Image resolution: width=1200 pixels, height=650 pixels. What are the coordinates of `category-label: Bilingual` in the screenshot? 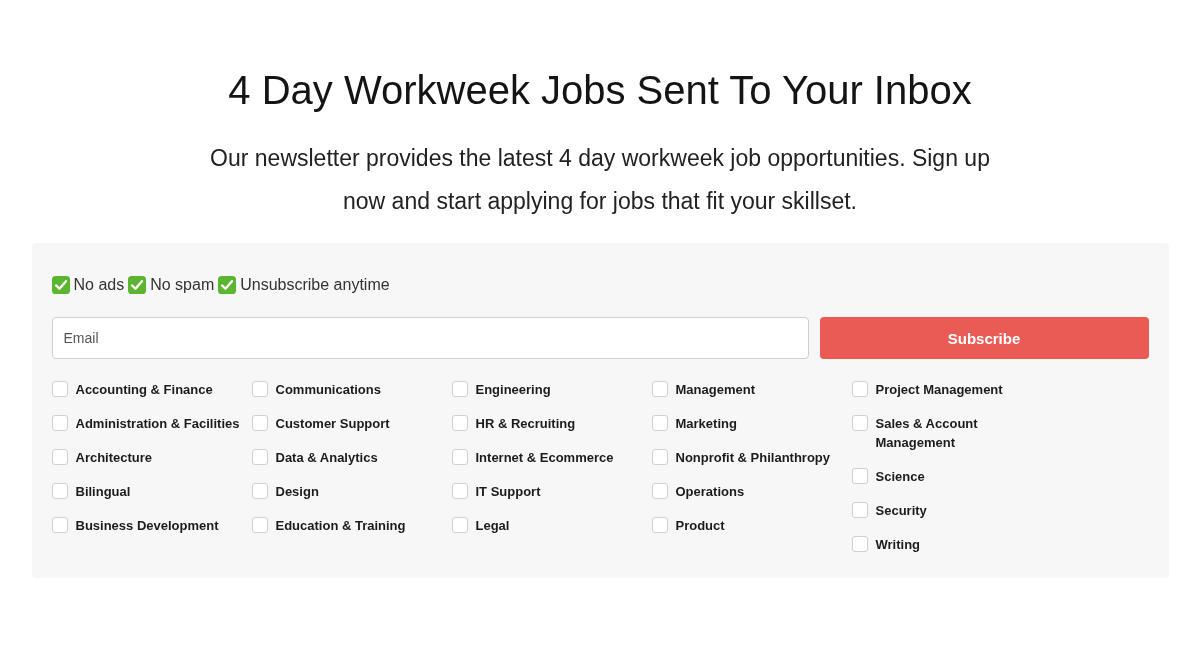 It's located at (103, 492).